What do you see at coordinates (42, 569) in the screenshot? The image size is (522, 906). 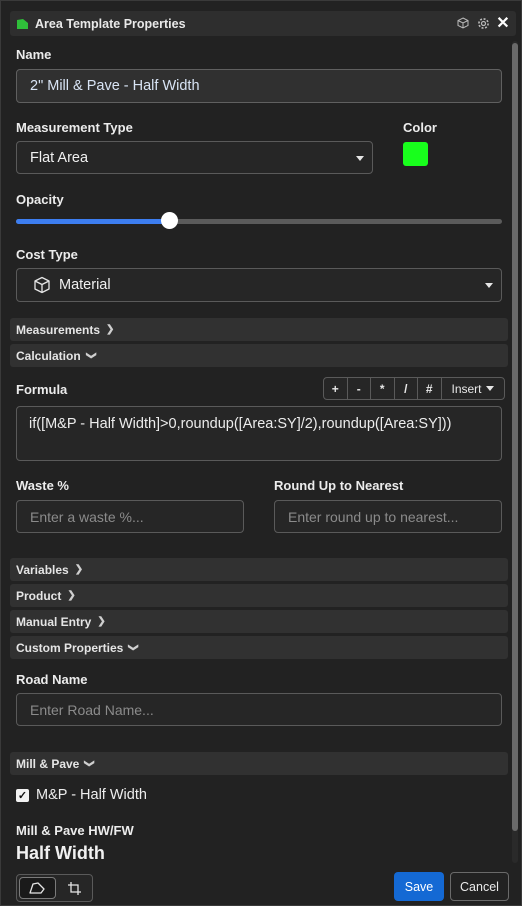 I see `section-variables-label: Variables` at bounding box center [42, 569].